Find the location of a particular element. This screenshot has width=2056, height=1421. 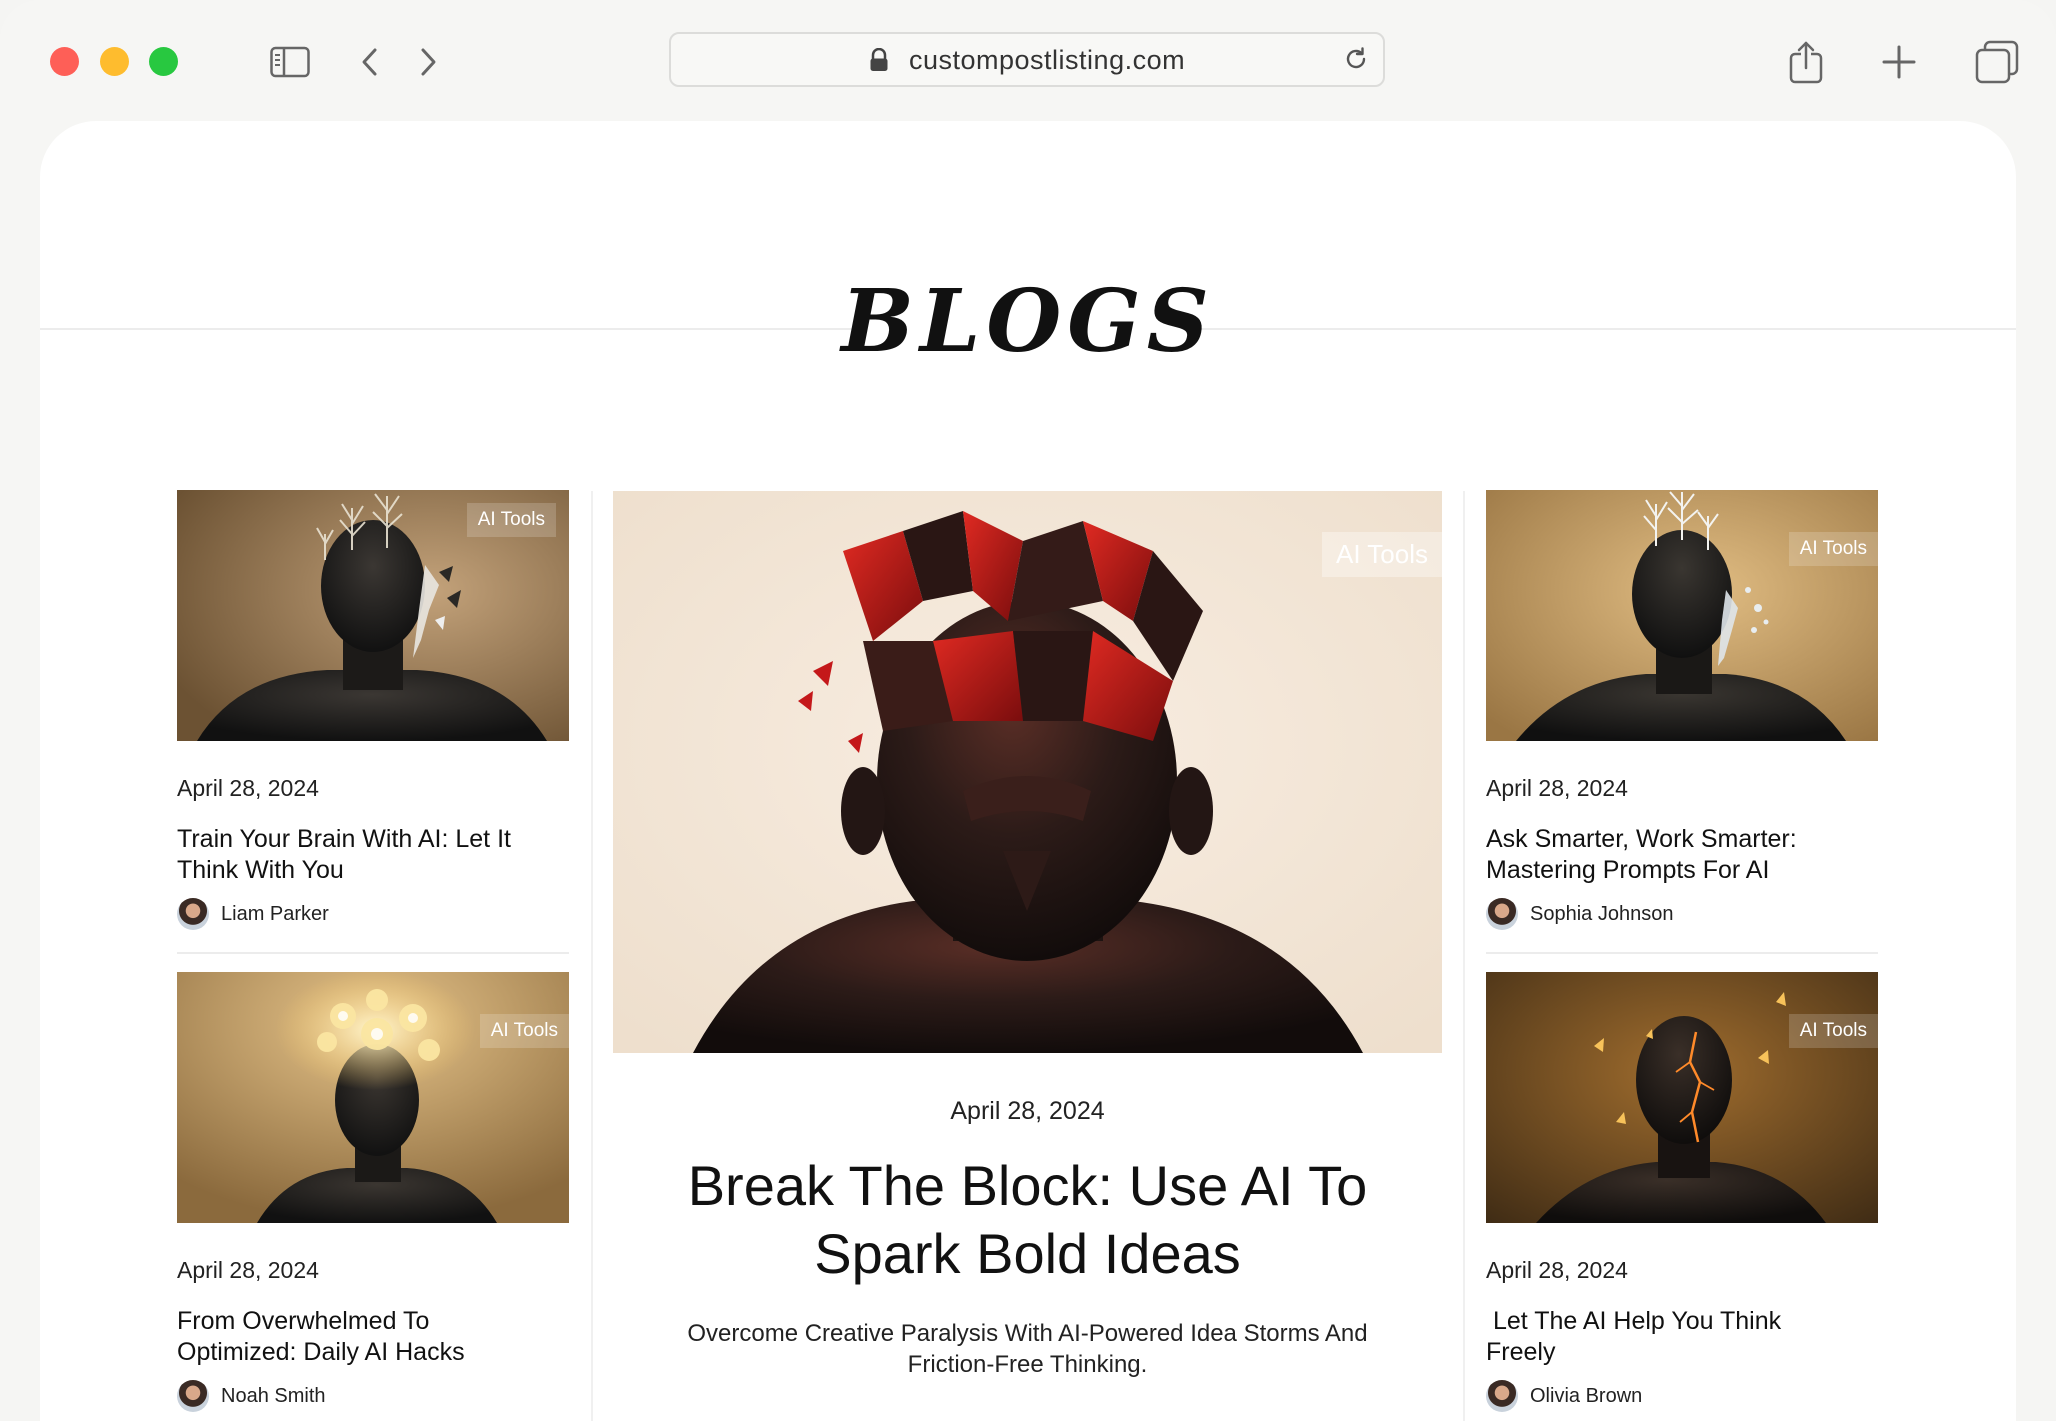

author-name: Noah Smith is located at coordinates (273, 1396).